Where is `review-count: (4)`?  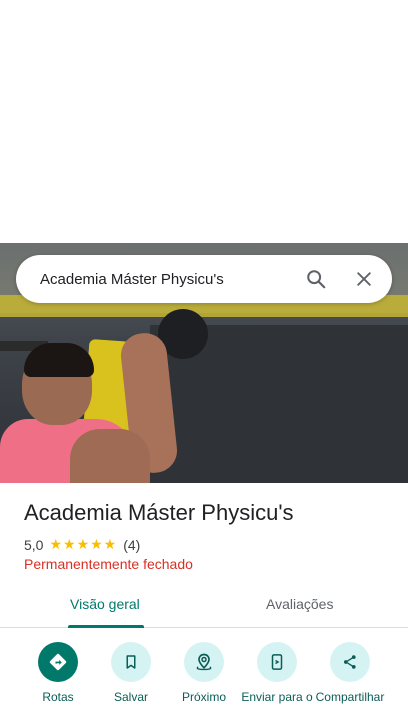
review-count: (4) is located at coordinates (132, 544).